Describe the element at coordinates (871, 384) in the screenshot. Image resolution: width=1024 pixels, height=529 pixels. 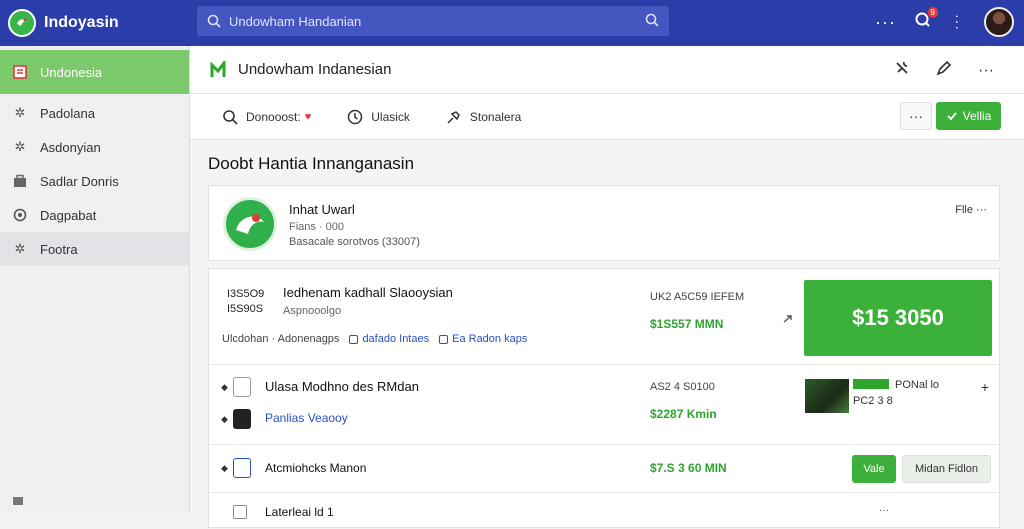
I see `thumbnail-badge` at that location.